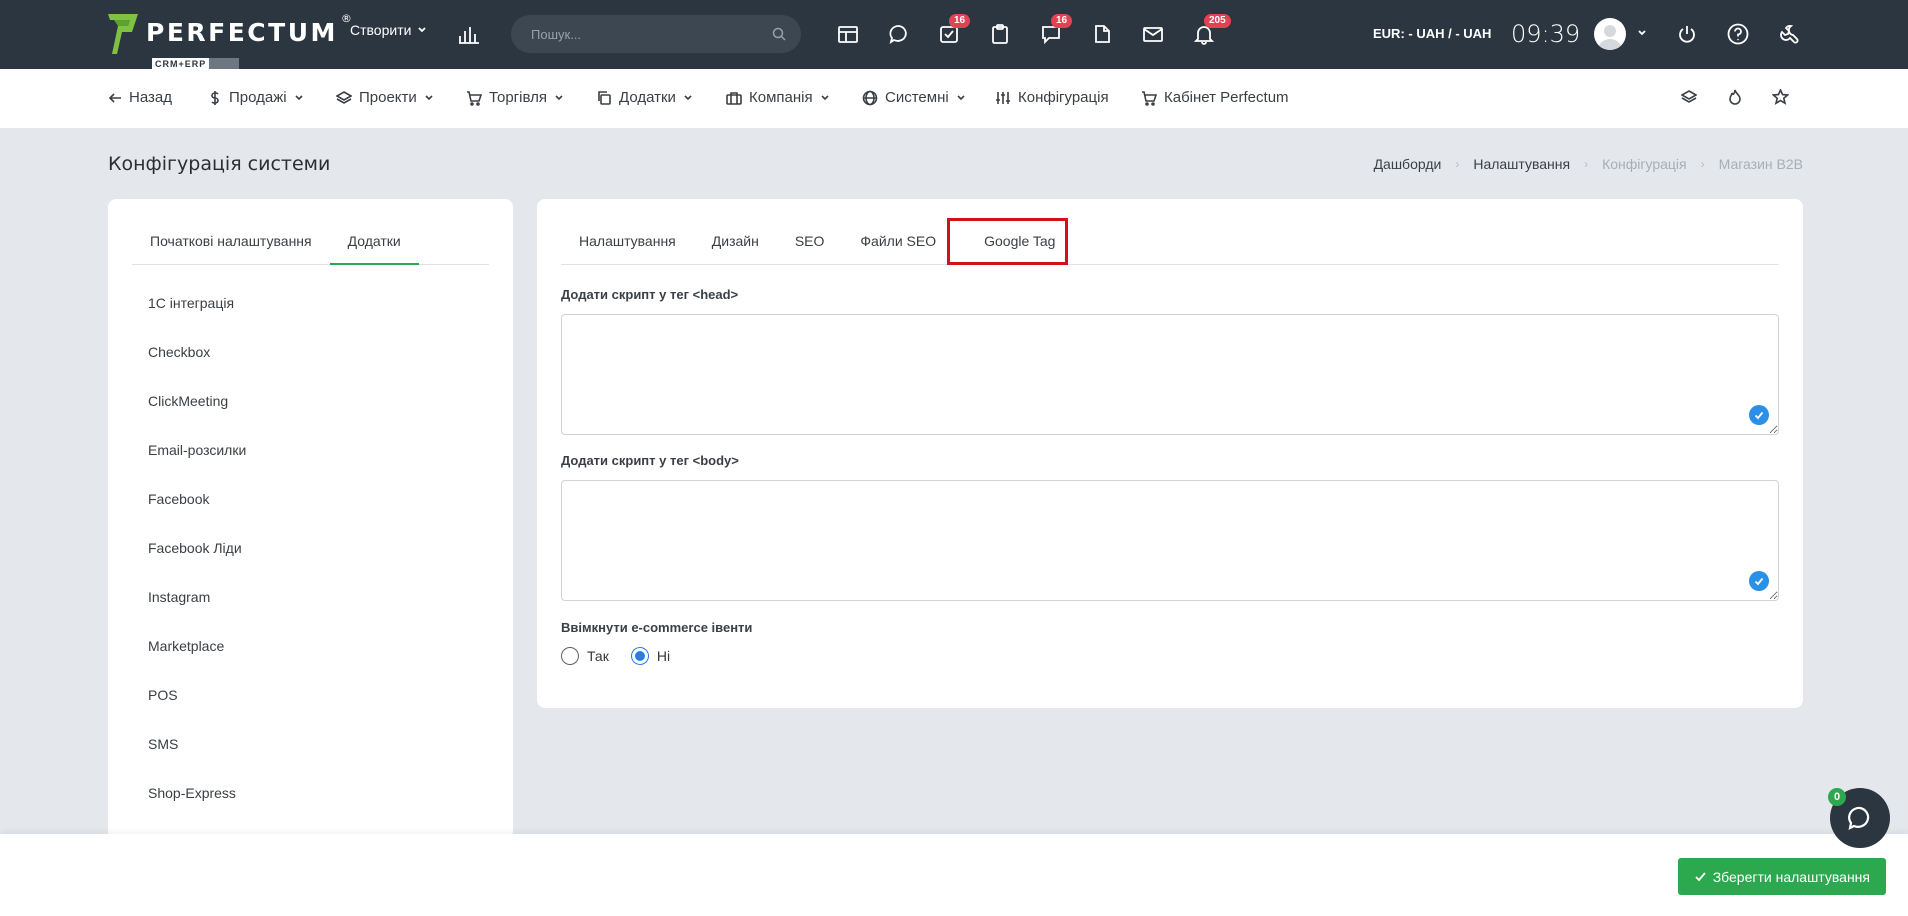  Describe the element at coordinates (779, 34) in the screenshot. I see `search-icon` at that location.